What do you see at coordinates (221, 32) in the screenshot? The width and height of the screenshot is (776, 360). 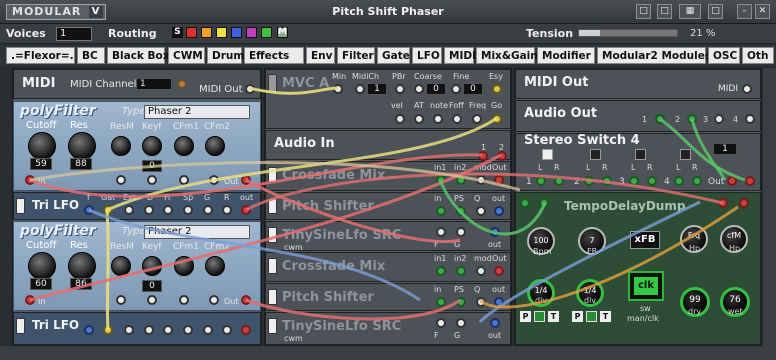 I see `routing-swatch-yellow` at bounding box center [221, 32].